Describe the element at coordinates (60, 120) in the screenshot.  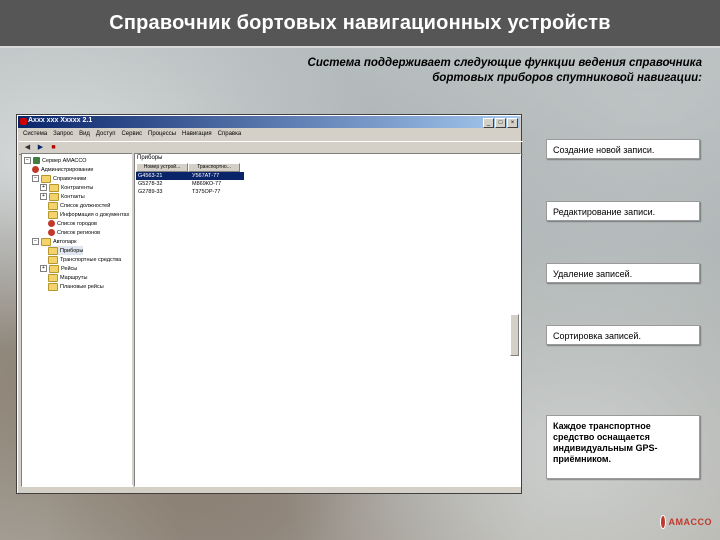
I see `window-title: Axxx xxx Xxxxx 2.1` at that location.